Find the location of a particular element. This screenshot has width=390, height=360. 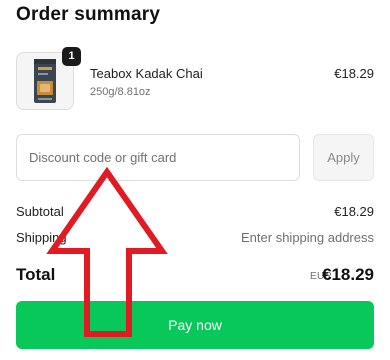

discount-code-input is located at coordinates (158, 157).